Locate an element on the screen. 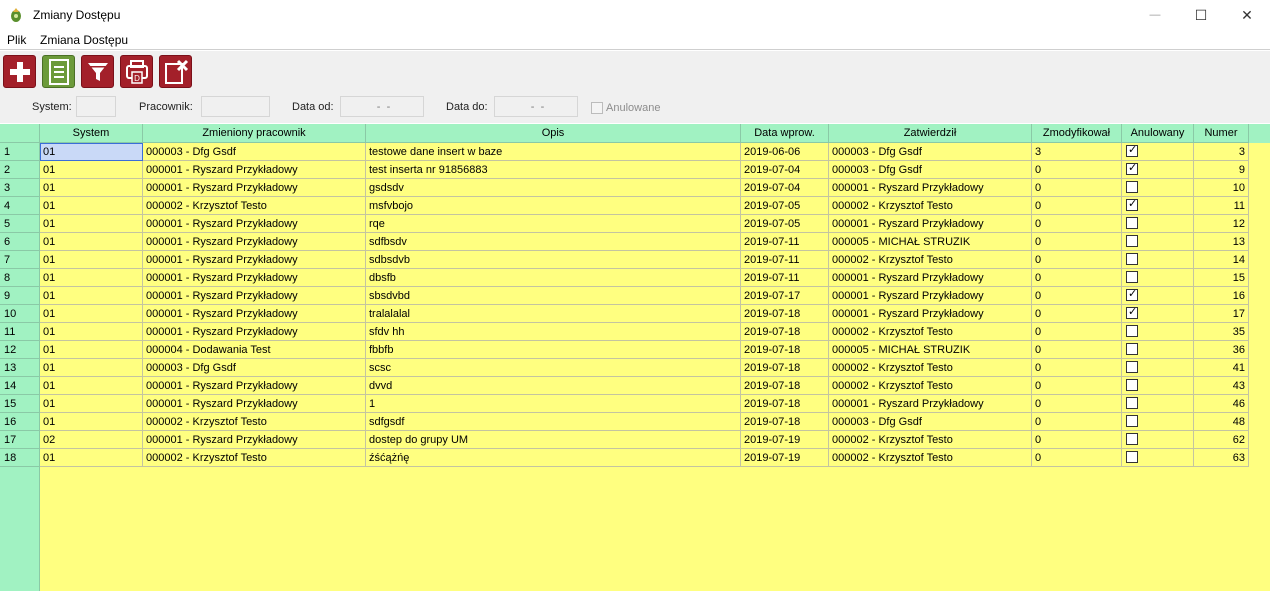 This screenshot has height=591, width=1270. cell-description: tralalalal is located at coordinates (553, 314).